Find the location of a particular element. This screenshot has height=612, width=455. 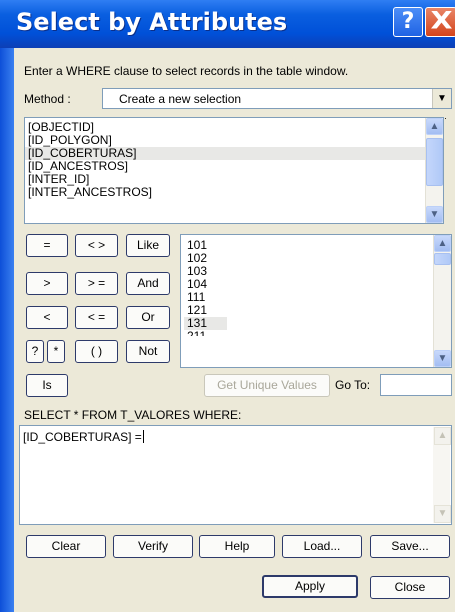

goto-label: Go To: is located at coordinates (353, 385).